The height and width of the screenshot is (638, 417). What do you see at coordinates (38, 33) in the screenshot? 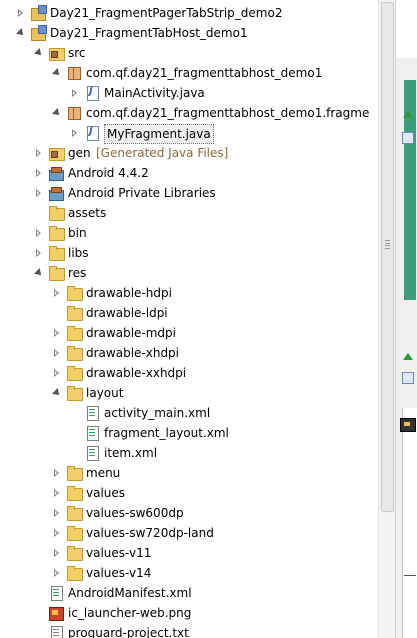
I see `project-icon` at bounding box center [38, 33].